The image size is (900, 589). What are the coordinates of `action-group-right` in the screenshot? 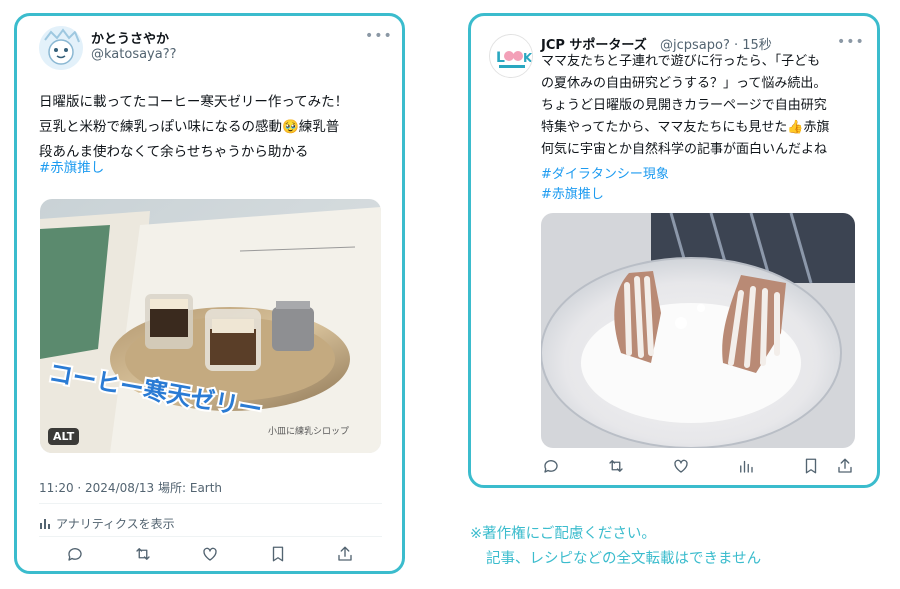 It's located at (828, 466).